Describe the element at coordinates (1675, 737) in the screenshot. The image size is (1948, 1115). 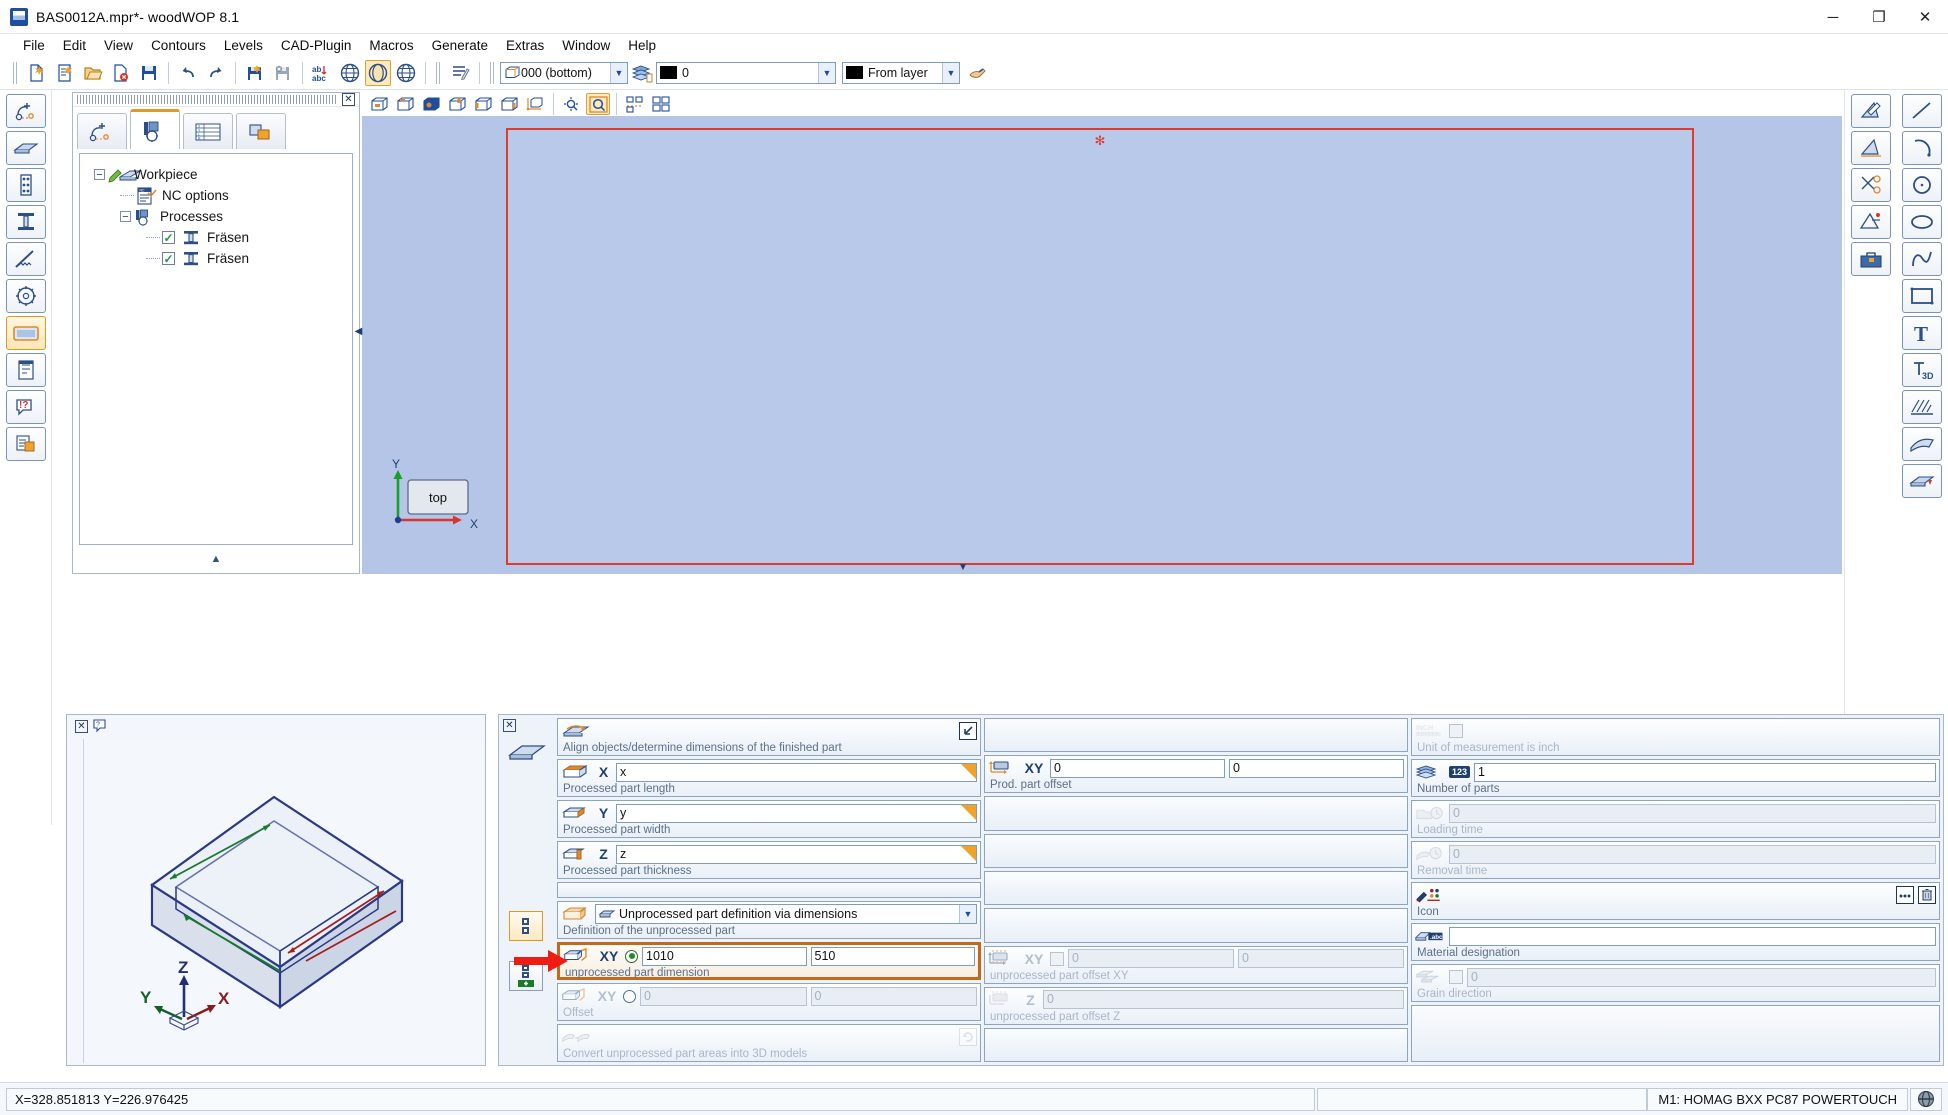
I see `unit-inch-field: INCH Unit of measurement is inch` at that location.